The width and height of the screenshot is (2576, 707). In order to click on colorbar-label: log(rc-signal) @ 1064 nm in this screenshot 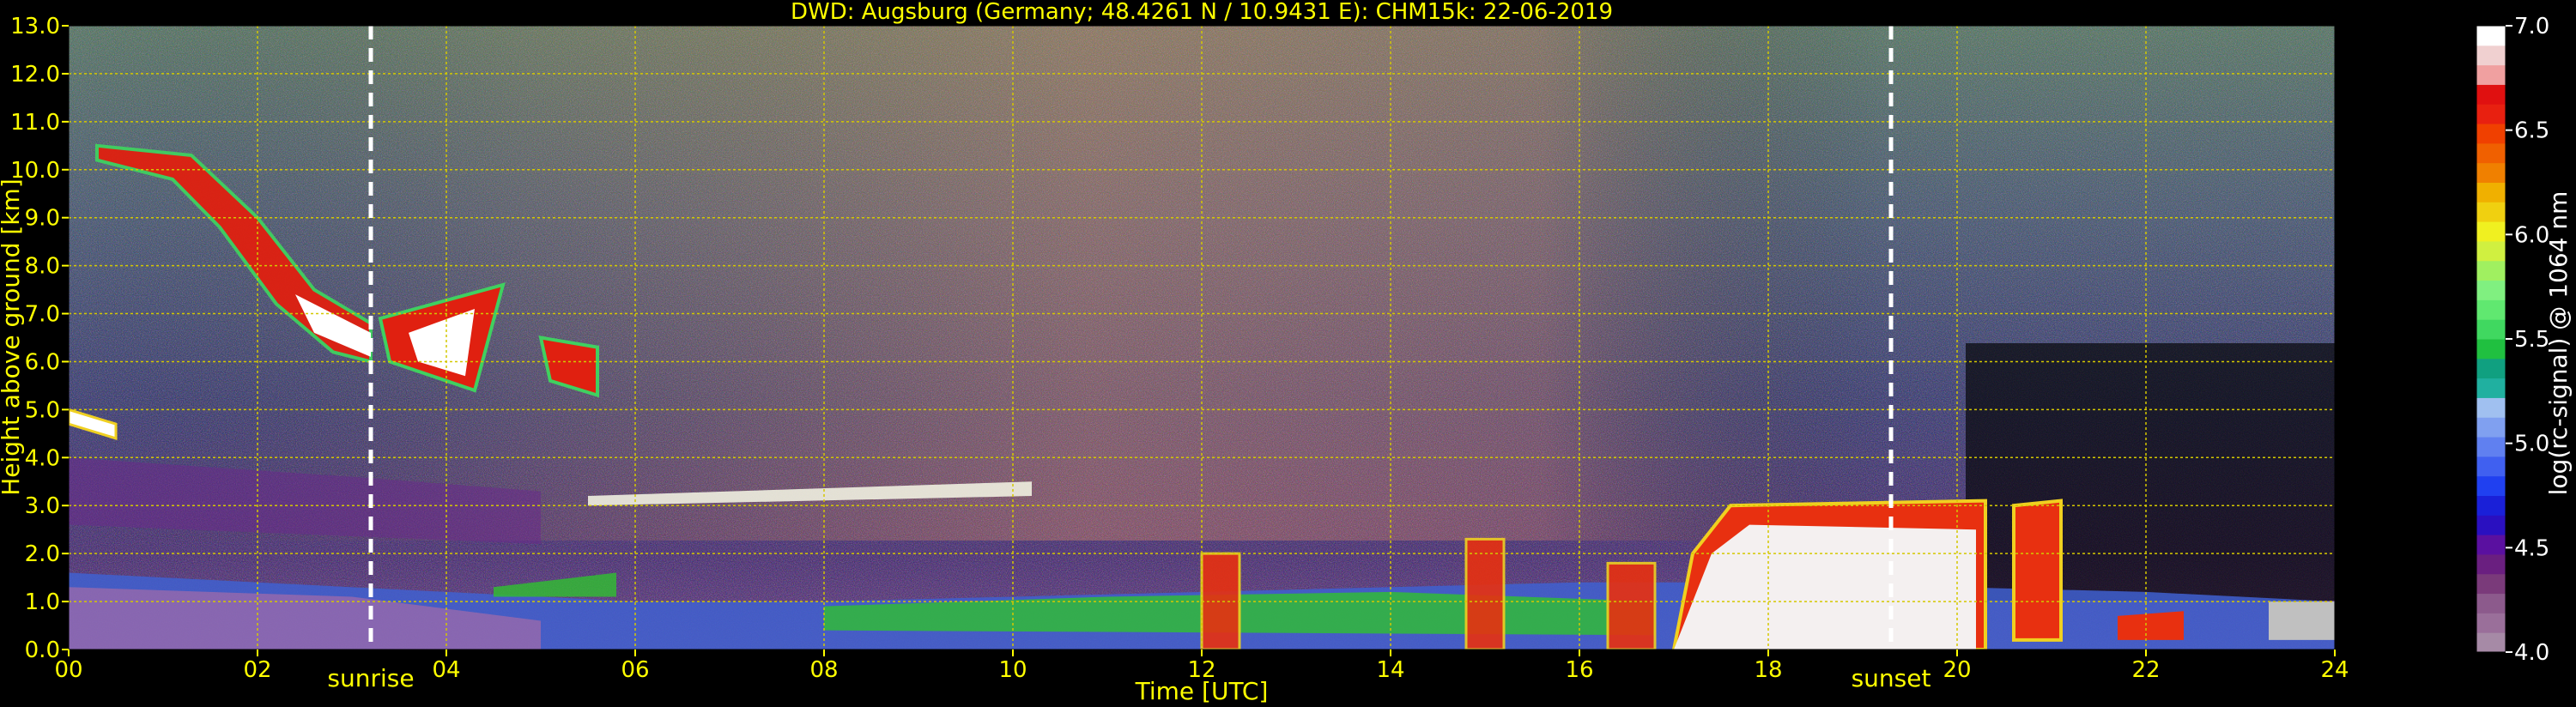, I will do `click(2558, 344)`.